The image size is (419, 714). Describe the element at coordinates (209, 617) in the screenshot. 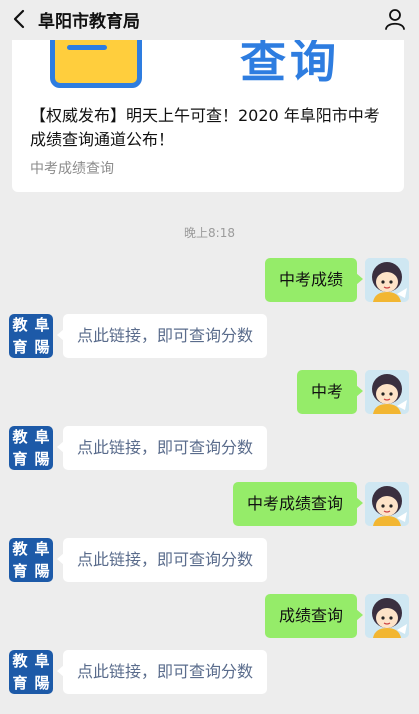

I see `message-row: 成绩查询` at that location.